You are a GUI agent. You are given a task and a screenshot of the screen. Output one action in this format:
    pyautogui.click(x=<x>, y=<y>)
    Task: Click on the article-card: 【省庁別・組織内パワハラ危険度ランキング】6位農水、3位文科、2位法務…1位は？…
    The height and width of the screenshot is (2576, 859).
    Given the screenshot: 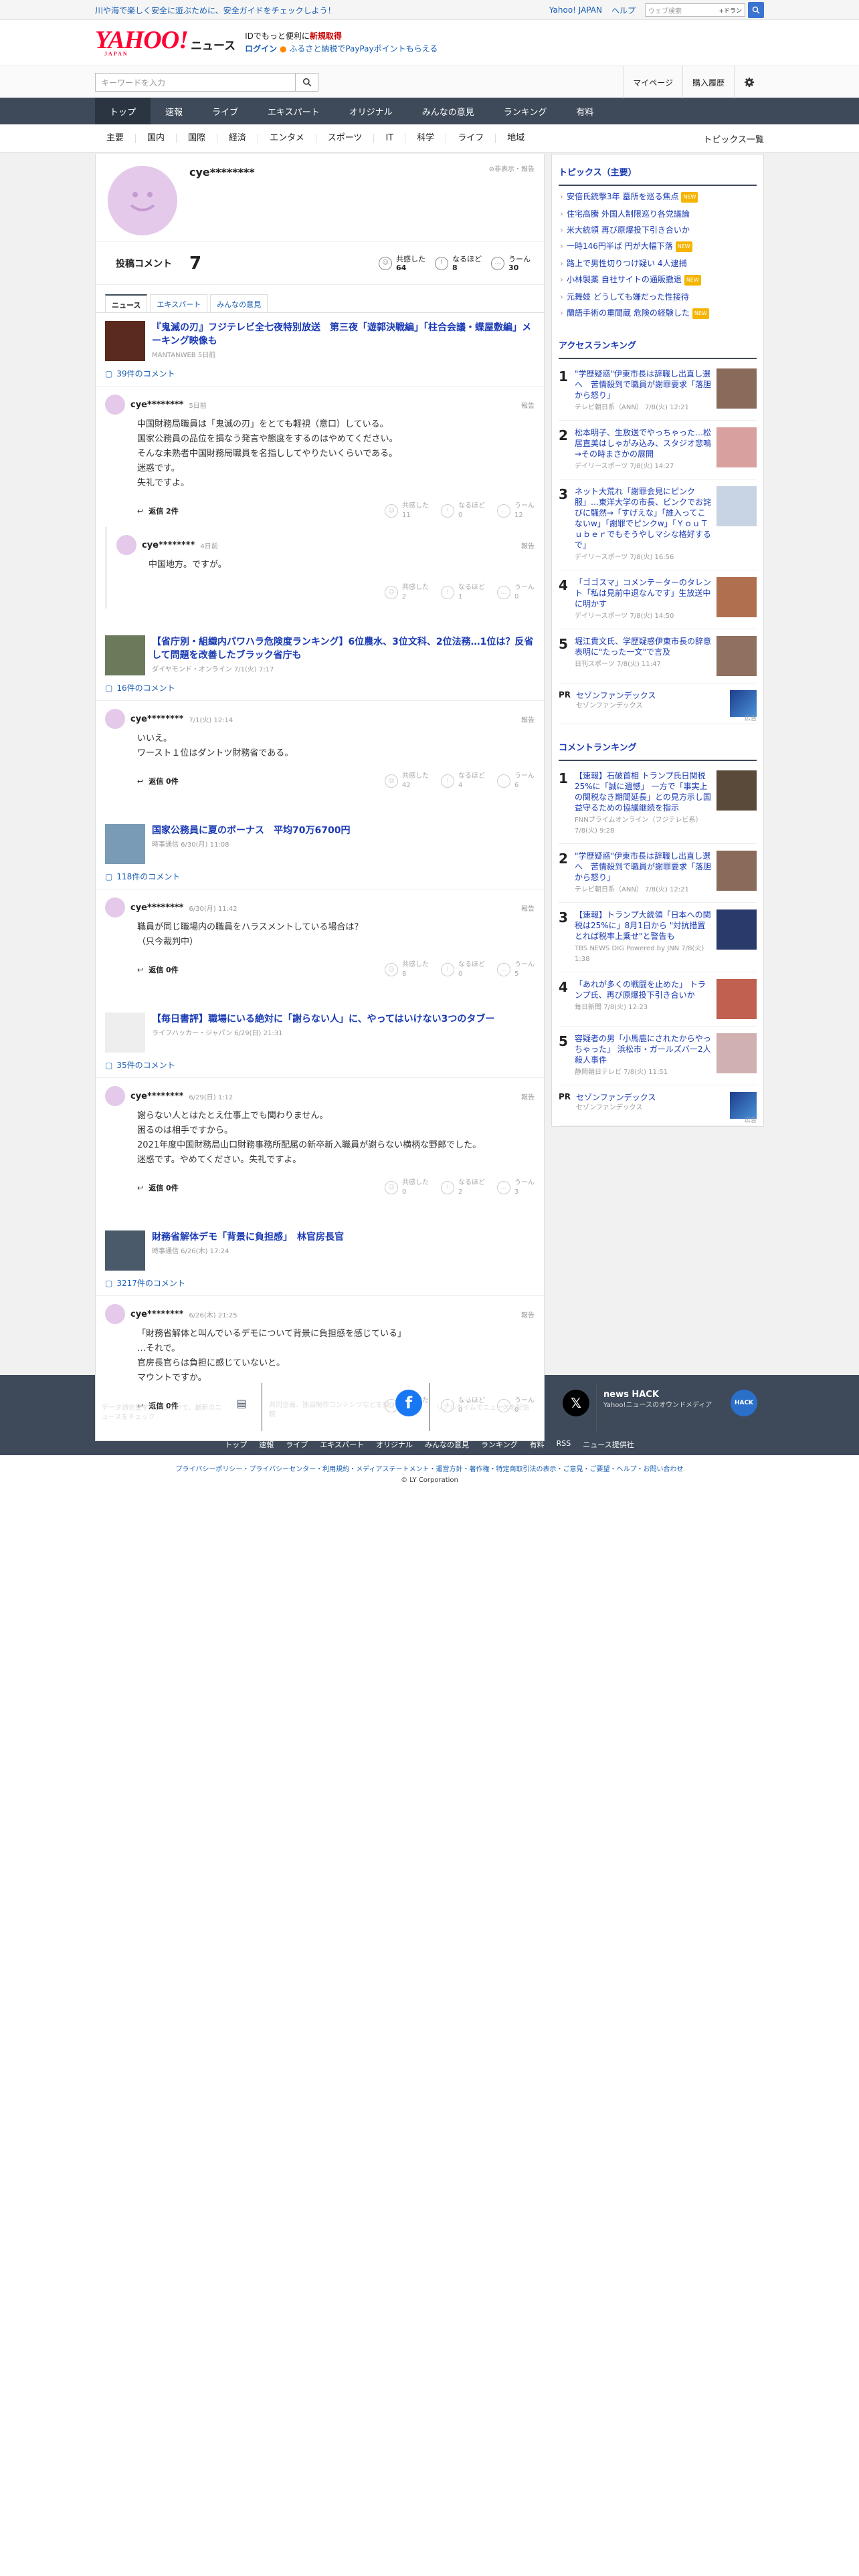 What is the action you would take?
    pyautogui.click(x=320, y=651)
    